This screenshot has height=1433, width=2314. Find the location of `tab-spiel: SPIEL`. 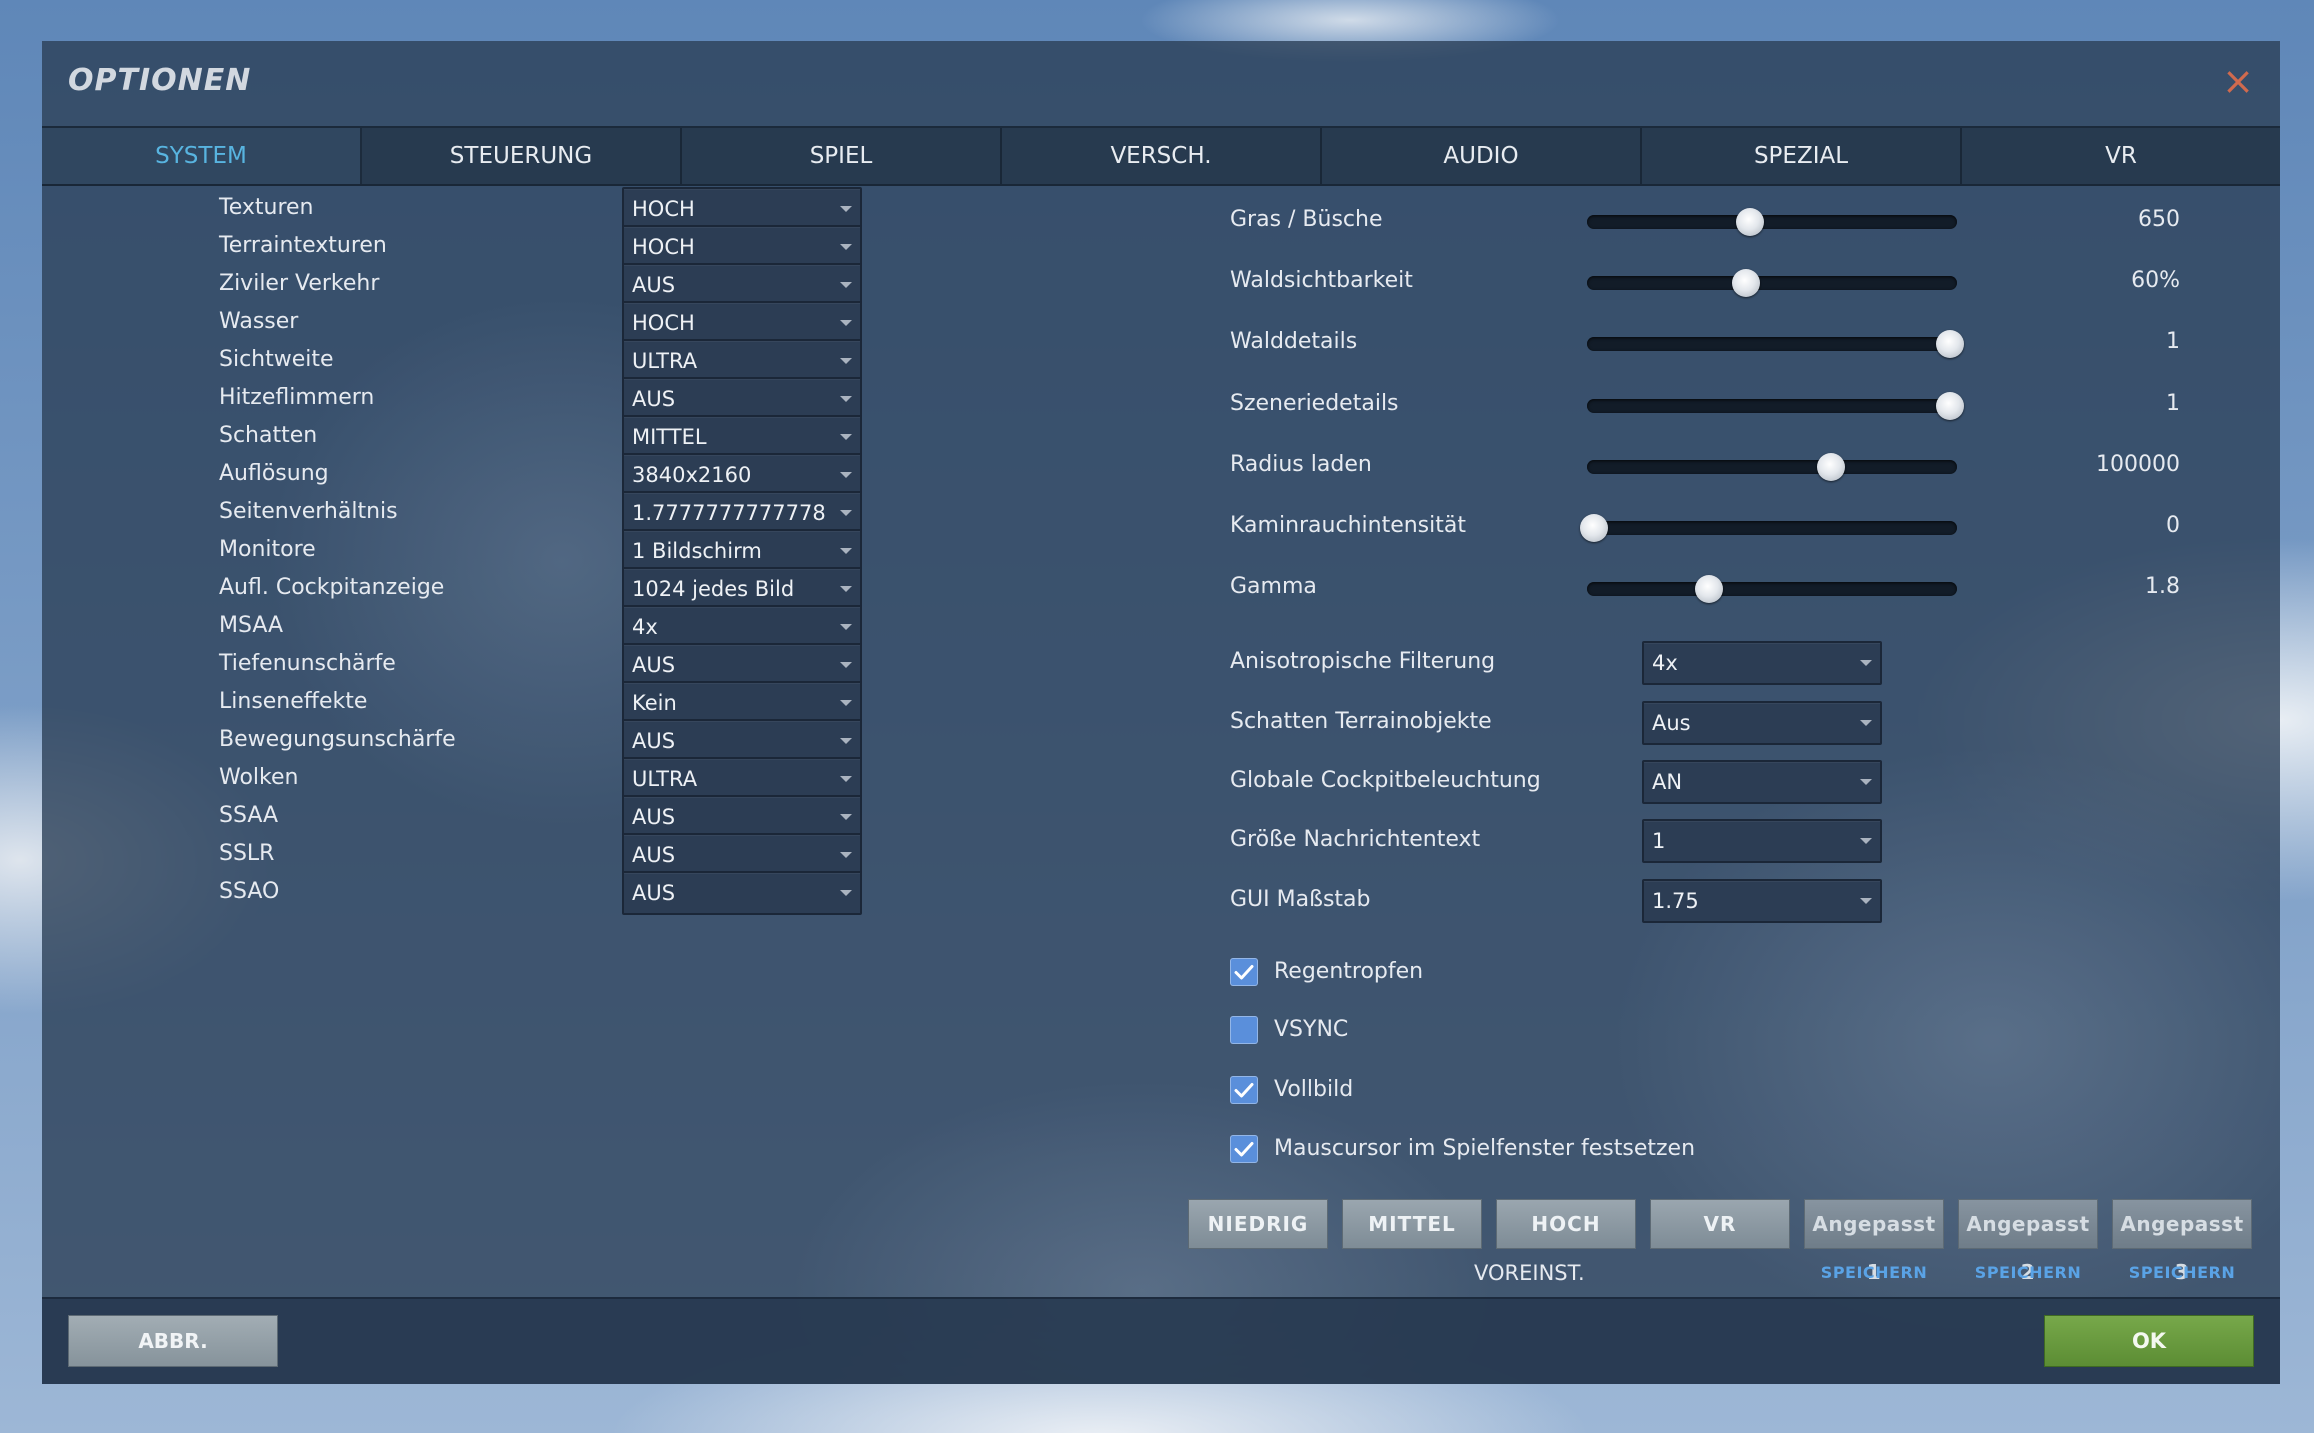

tab-spiel: SPIEL is located at coordinates (842, 156).